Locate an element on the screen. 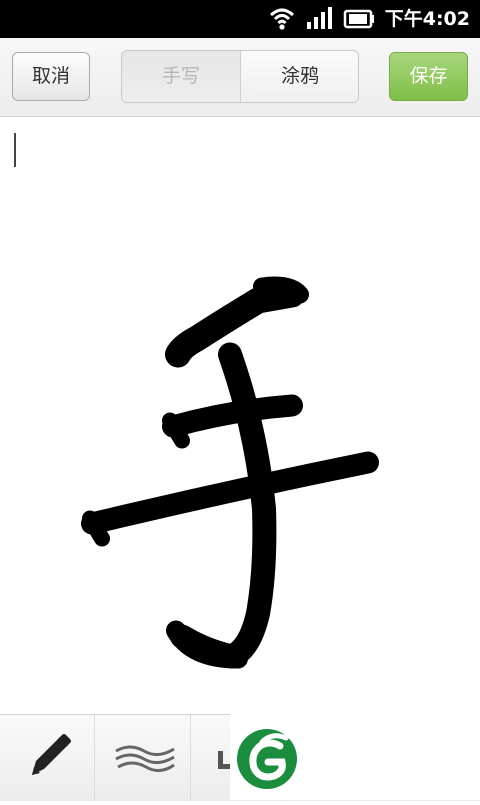 This screenshot has width=480, height=805. pen-tool-button is located at coordinates (47, 758).